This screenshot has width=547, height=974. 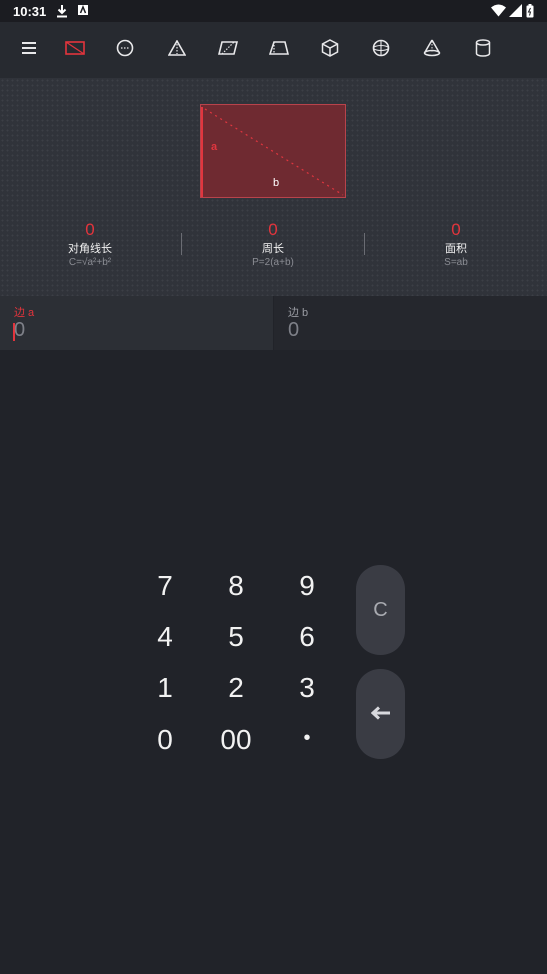 What do you see at coordinates (456, 249) in the screenshot?
I see `result-name: 面积` at bounding box center [456, 249].